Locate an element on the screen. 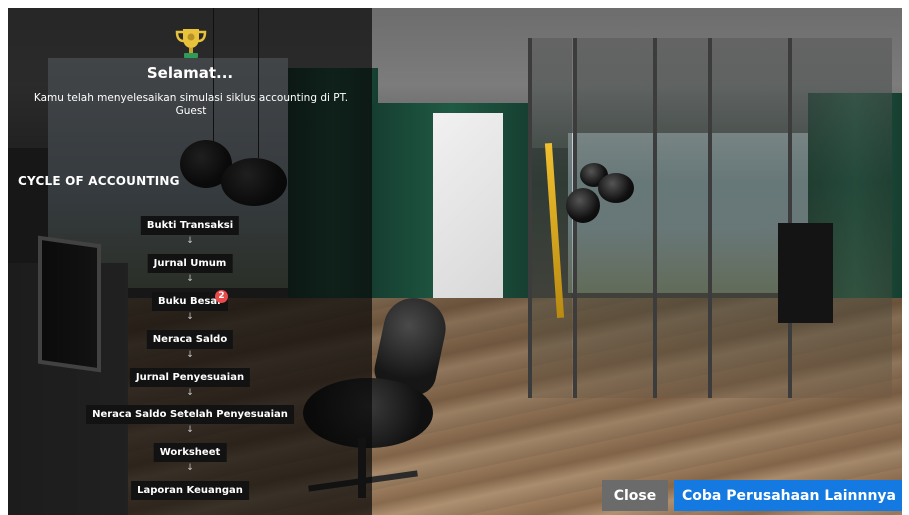  step-jurnal-penyesuaian: Jurnal Penyesuaian is located at coordinates (190, 377).